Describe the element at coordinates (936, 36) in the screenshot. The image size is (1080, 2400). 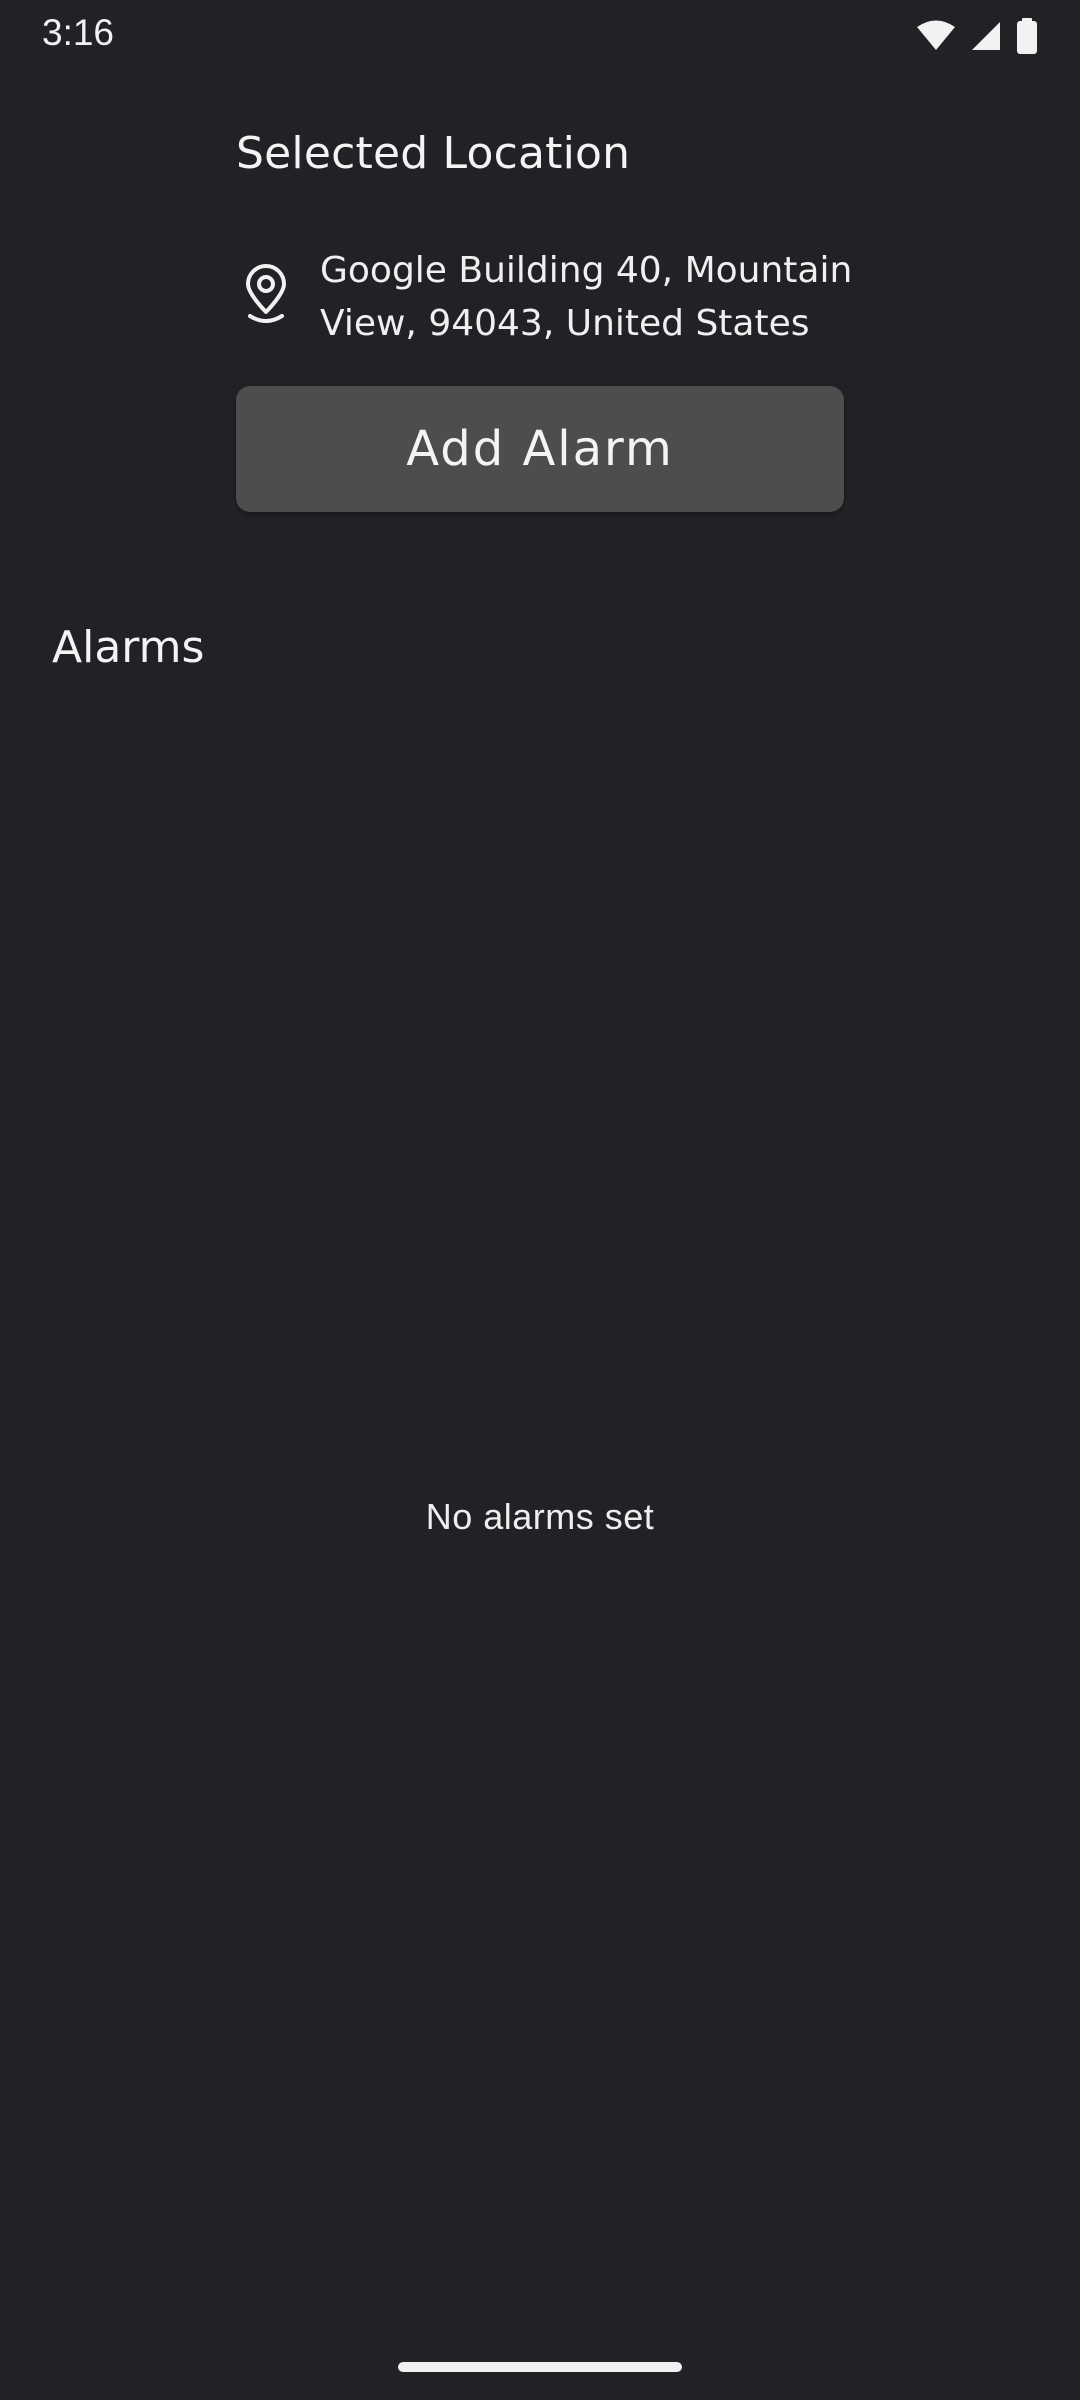
I see `wifi-icon` at that location.